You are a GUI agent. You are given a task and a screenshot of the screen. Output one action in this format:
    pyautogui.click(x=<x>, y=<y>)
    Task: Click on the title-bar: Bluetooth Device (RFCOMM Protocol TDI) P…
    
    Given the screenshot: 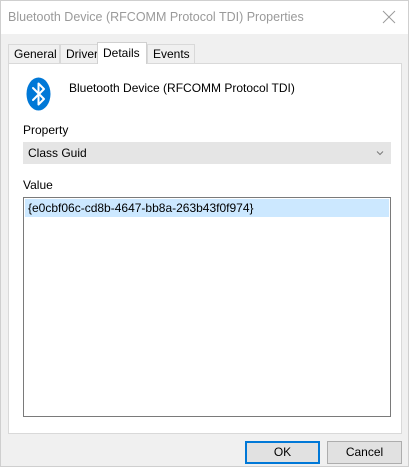 What is the action you would take?
    pyautogui.click(x=204, y=17)
    